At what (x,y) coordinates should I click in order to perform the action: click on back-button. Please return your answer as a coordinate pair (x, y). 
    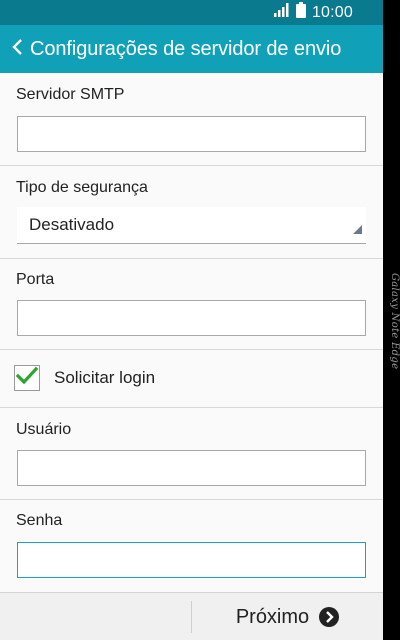
    Looking at the image, I should click on (15, 49).